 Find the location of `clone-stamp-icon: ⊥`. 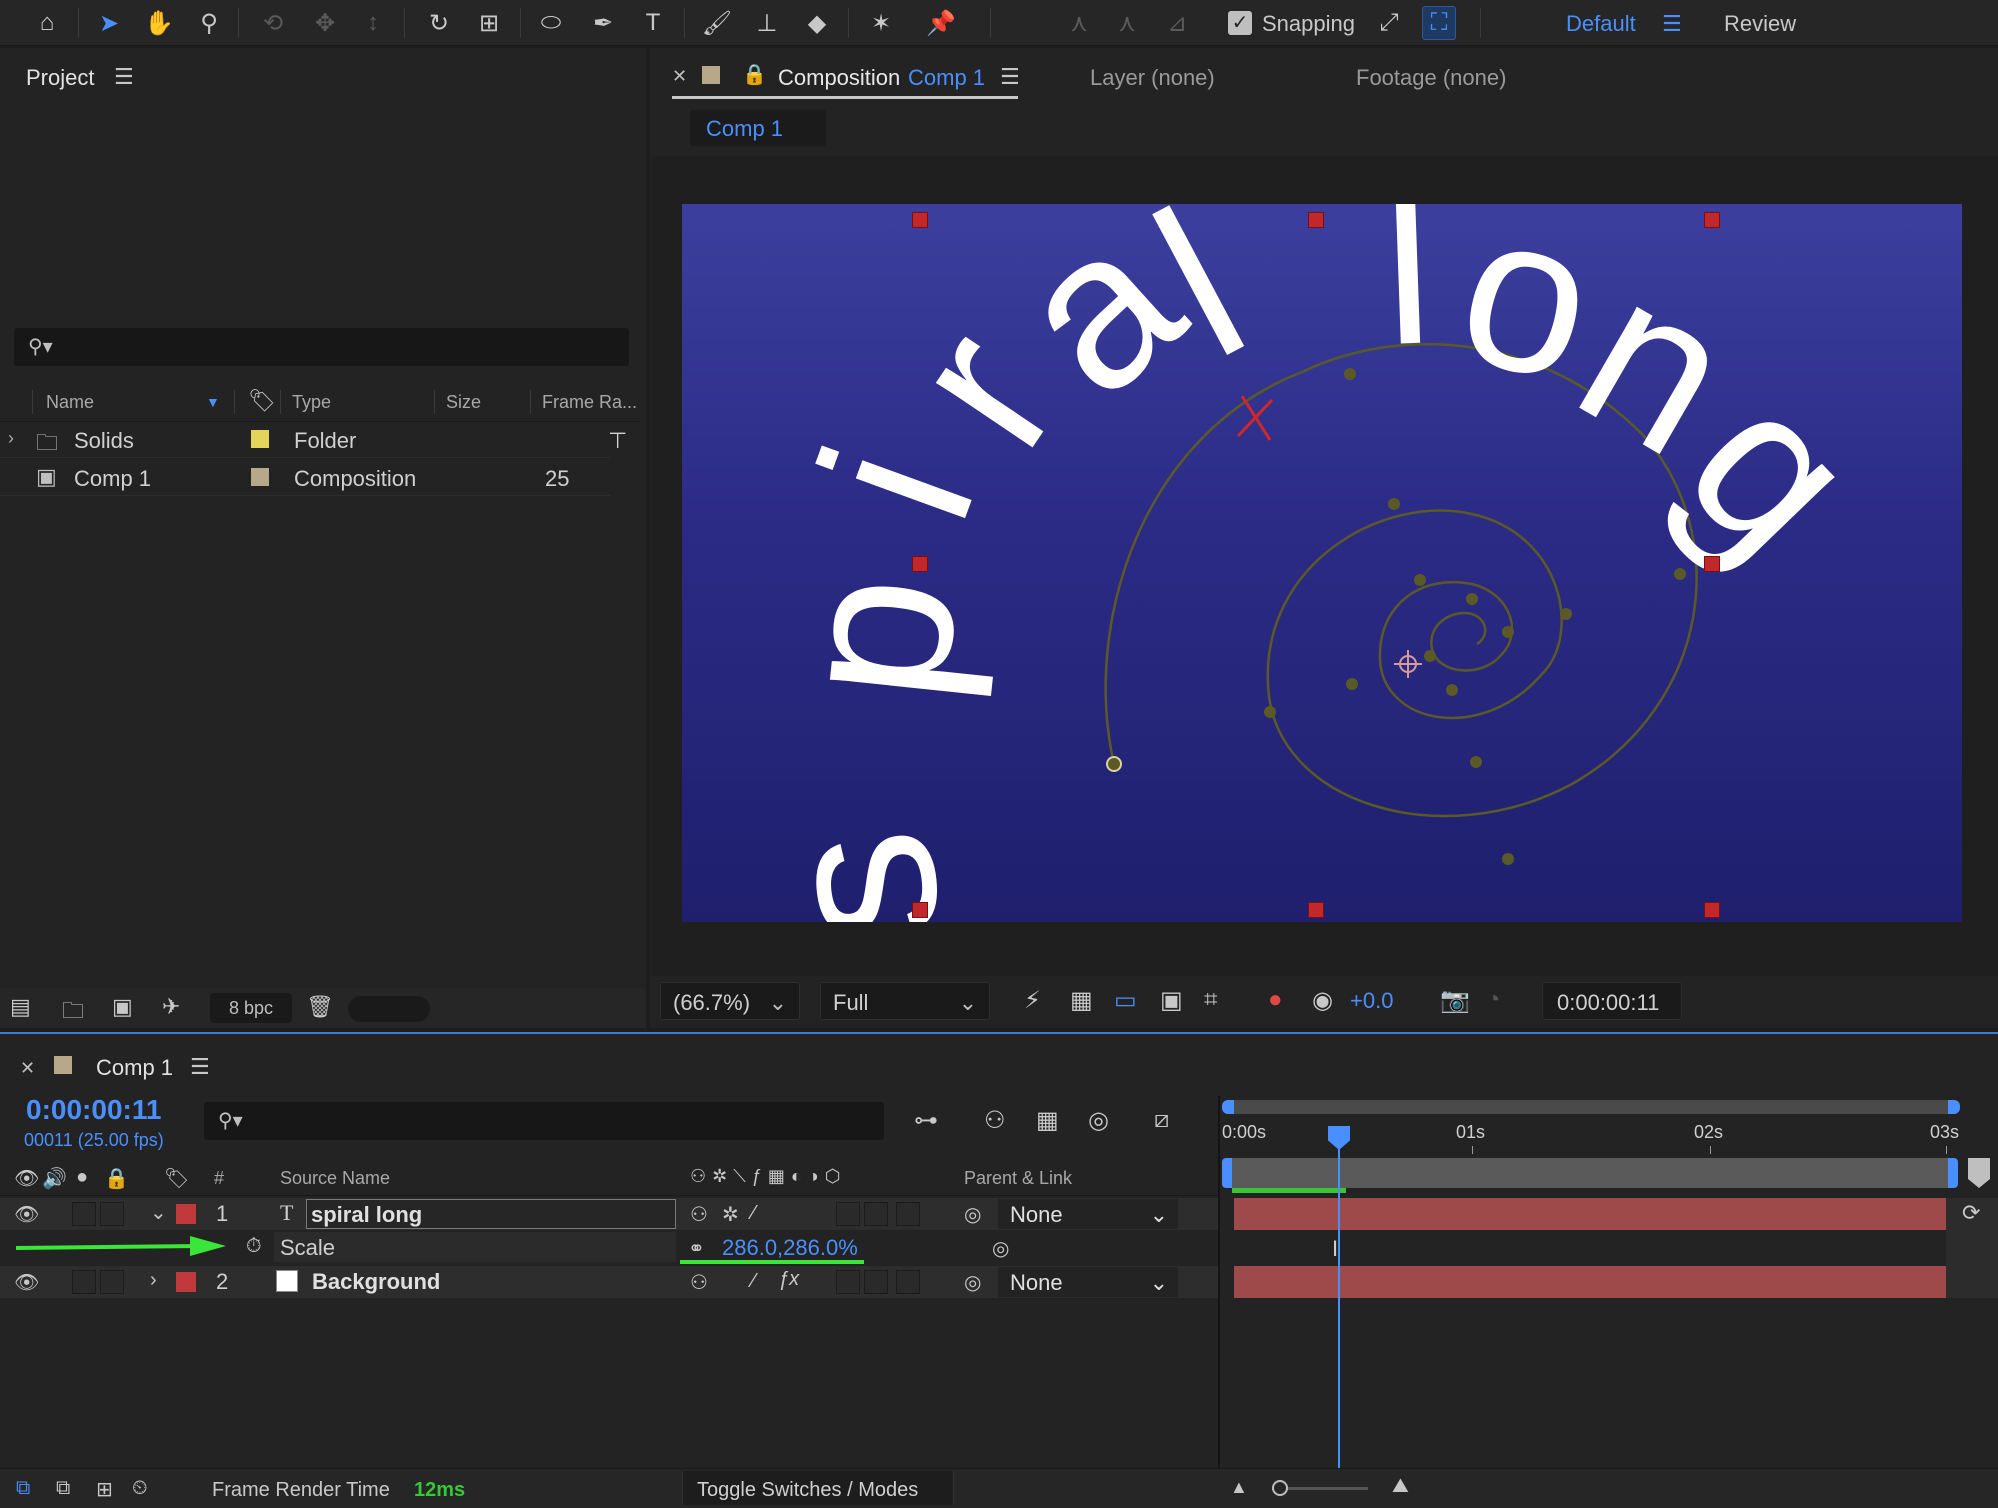

clone-stamp-icon: ⊥ is located at coordinates (767, 23).